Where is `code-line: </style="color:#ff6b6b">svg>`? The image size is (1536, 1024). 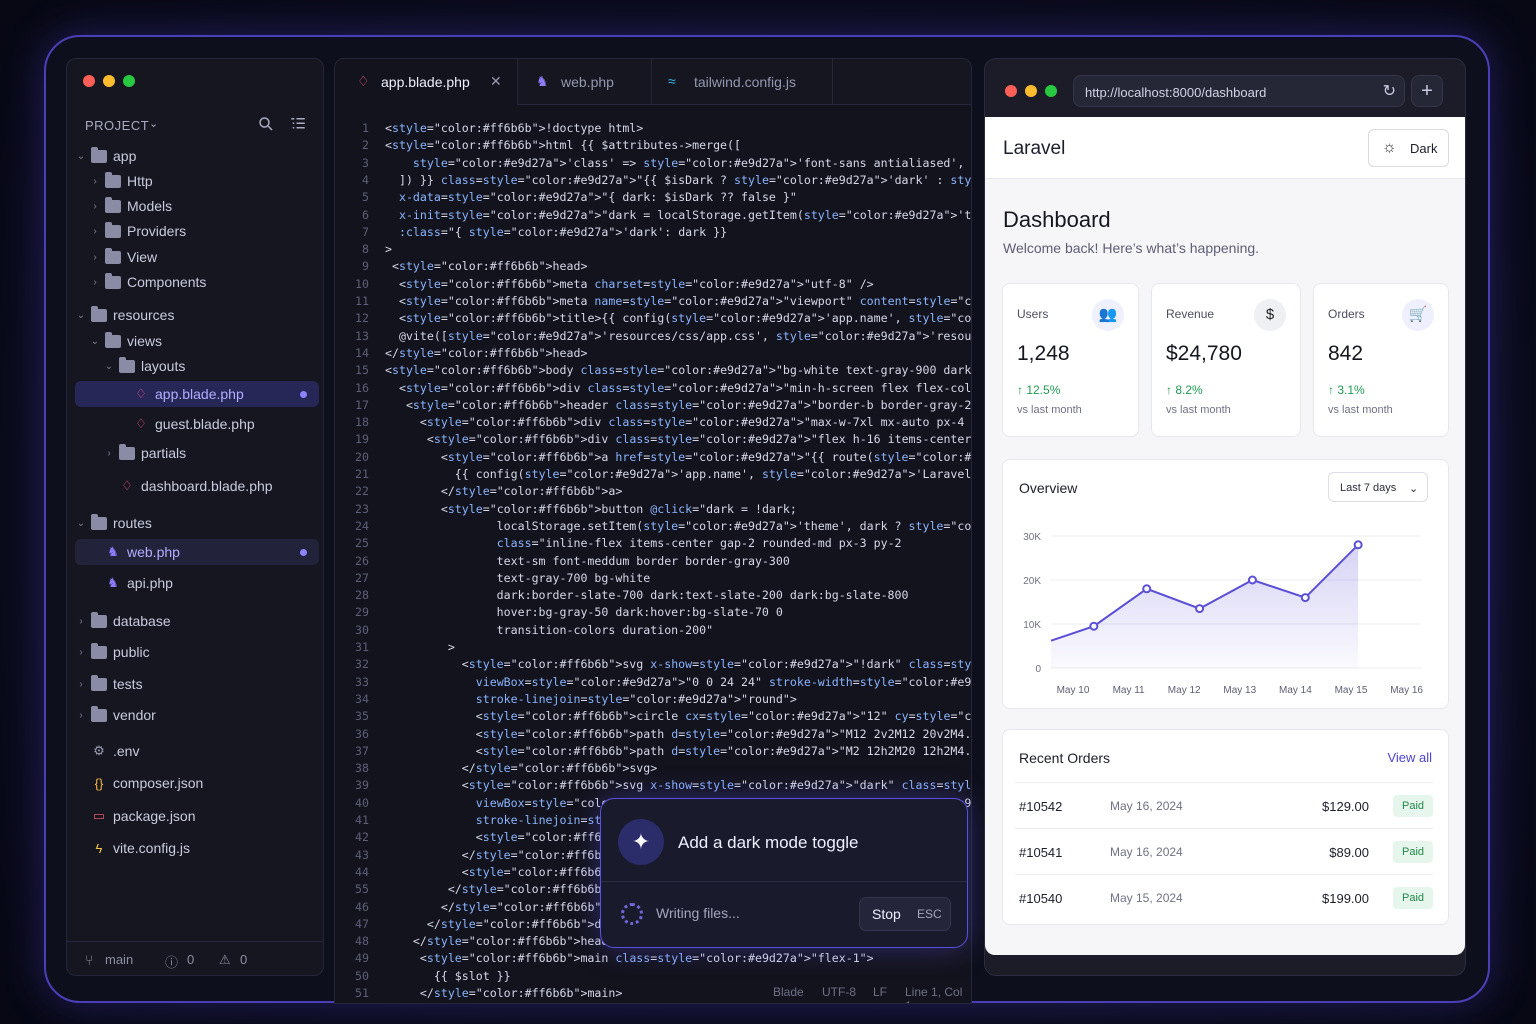
code-line: </style="color:#ff6b6b">svg> is located at coordinates (521, 768).